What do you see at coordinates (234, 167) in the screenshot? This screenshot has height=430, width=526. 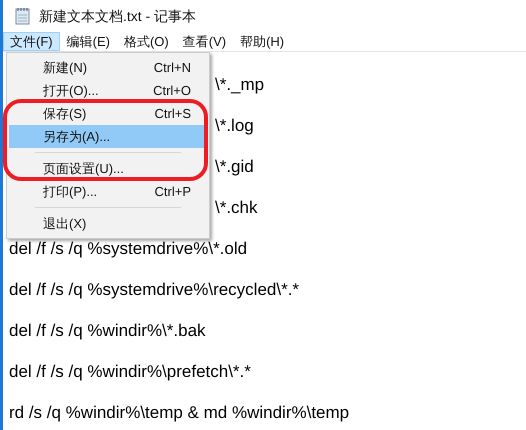 I see `text-line: \*.gid` at bounding box center [234, 167].